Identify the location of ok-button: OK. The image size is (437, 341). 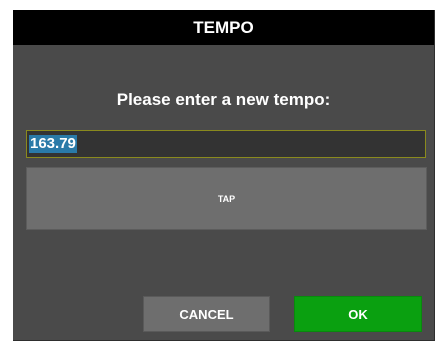
(358, 314).